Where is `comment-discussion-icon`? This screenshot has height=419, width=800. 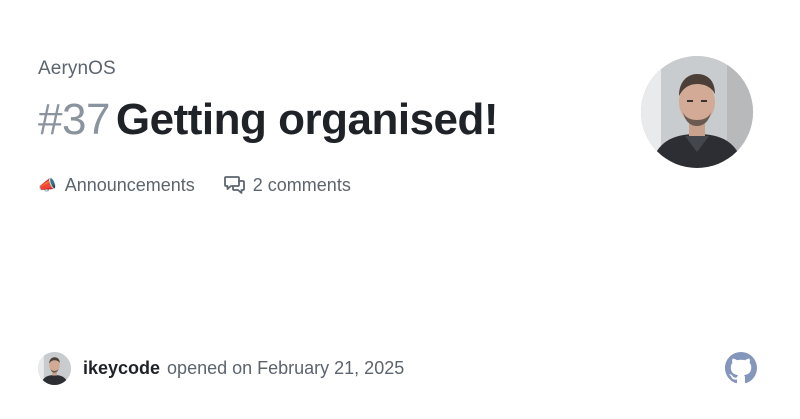
comment-discussion-icon is located at coordinates (234, 185).